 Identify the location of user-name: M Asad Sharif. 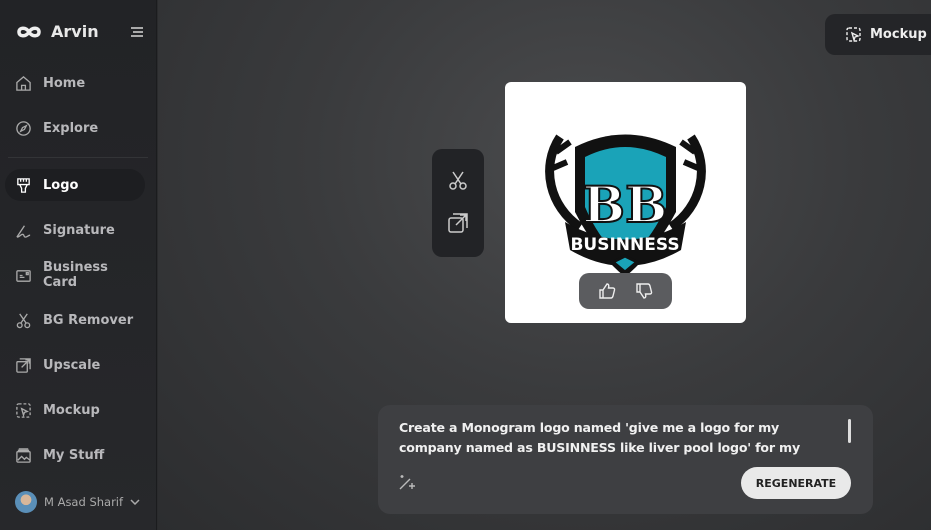
(84, 502).